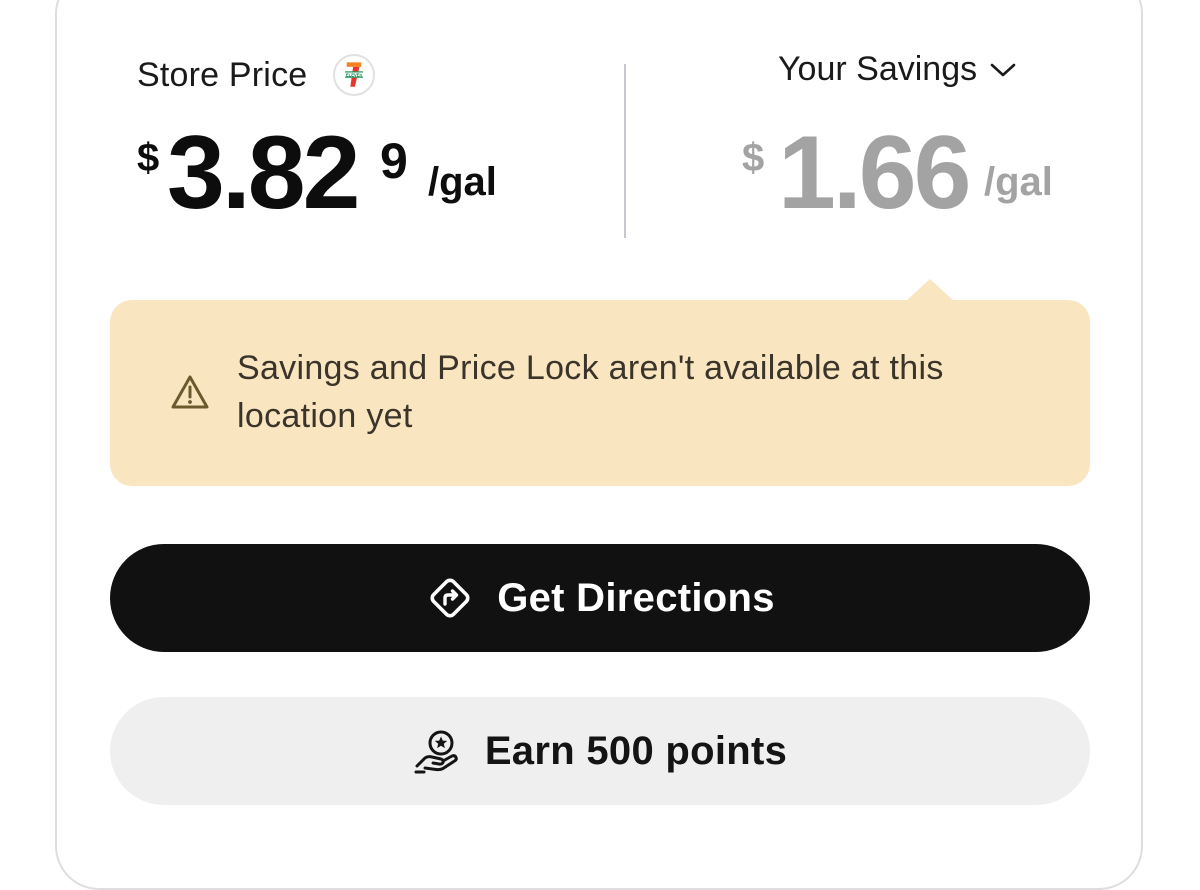 The height and width of the screenshot is (890, 1200). Describe the element at coordinates (462, 182) in the screenshot. I see `store-price-unit: /gal` at that location.